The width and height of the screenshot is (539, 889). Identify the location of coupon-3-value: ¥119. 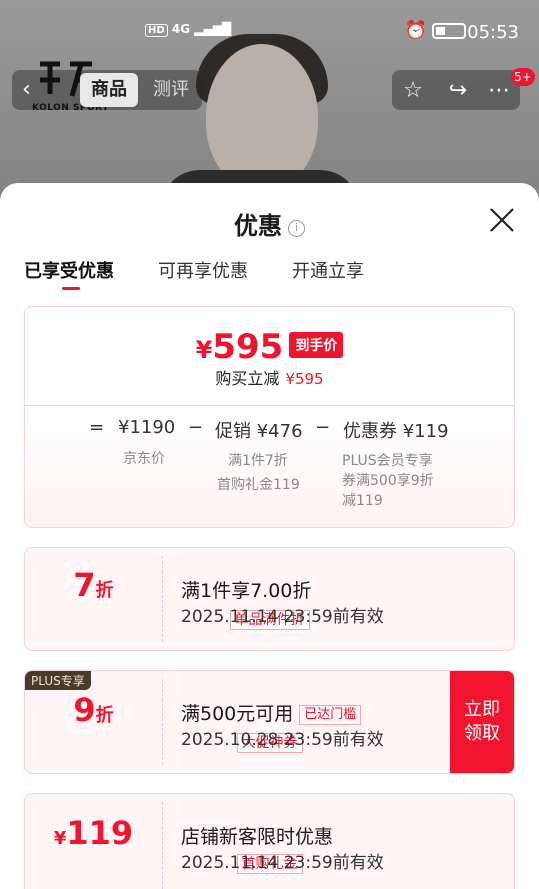
(93, 833).